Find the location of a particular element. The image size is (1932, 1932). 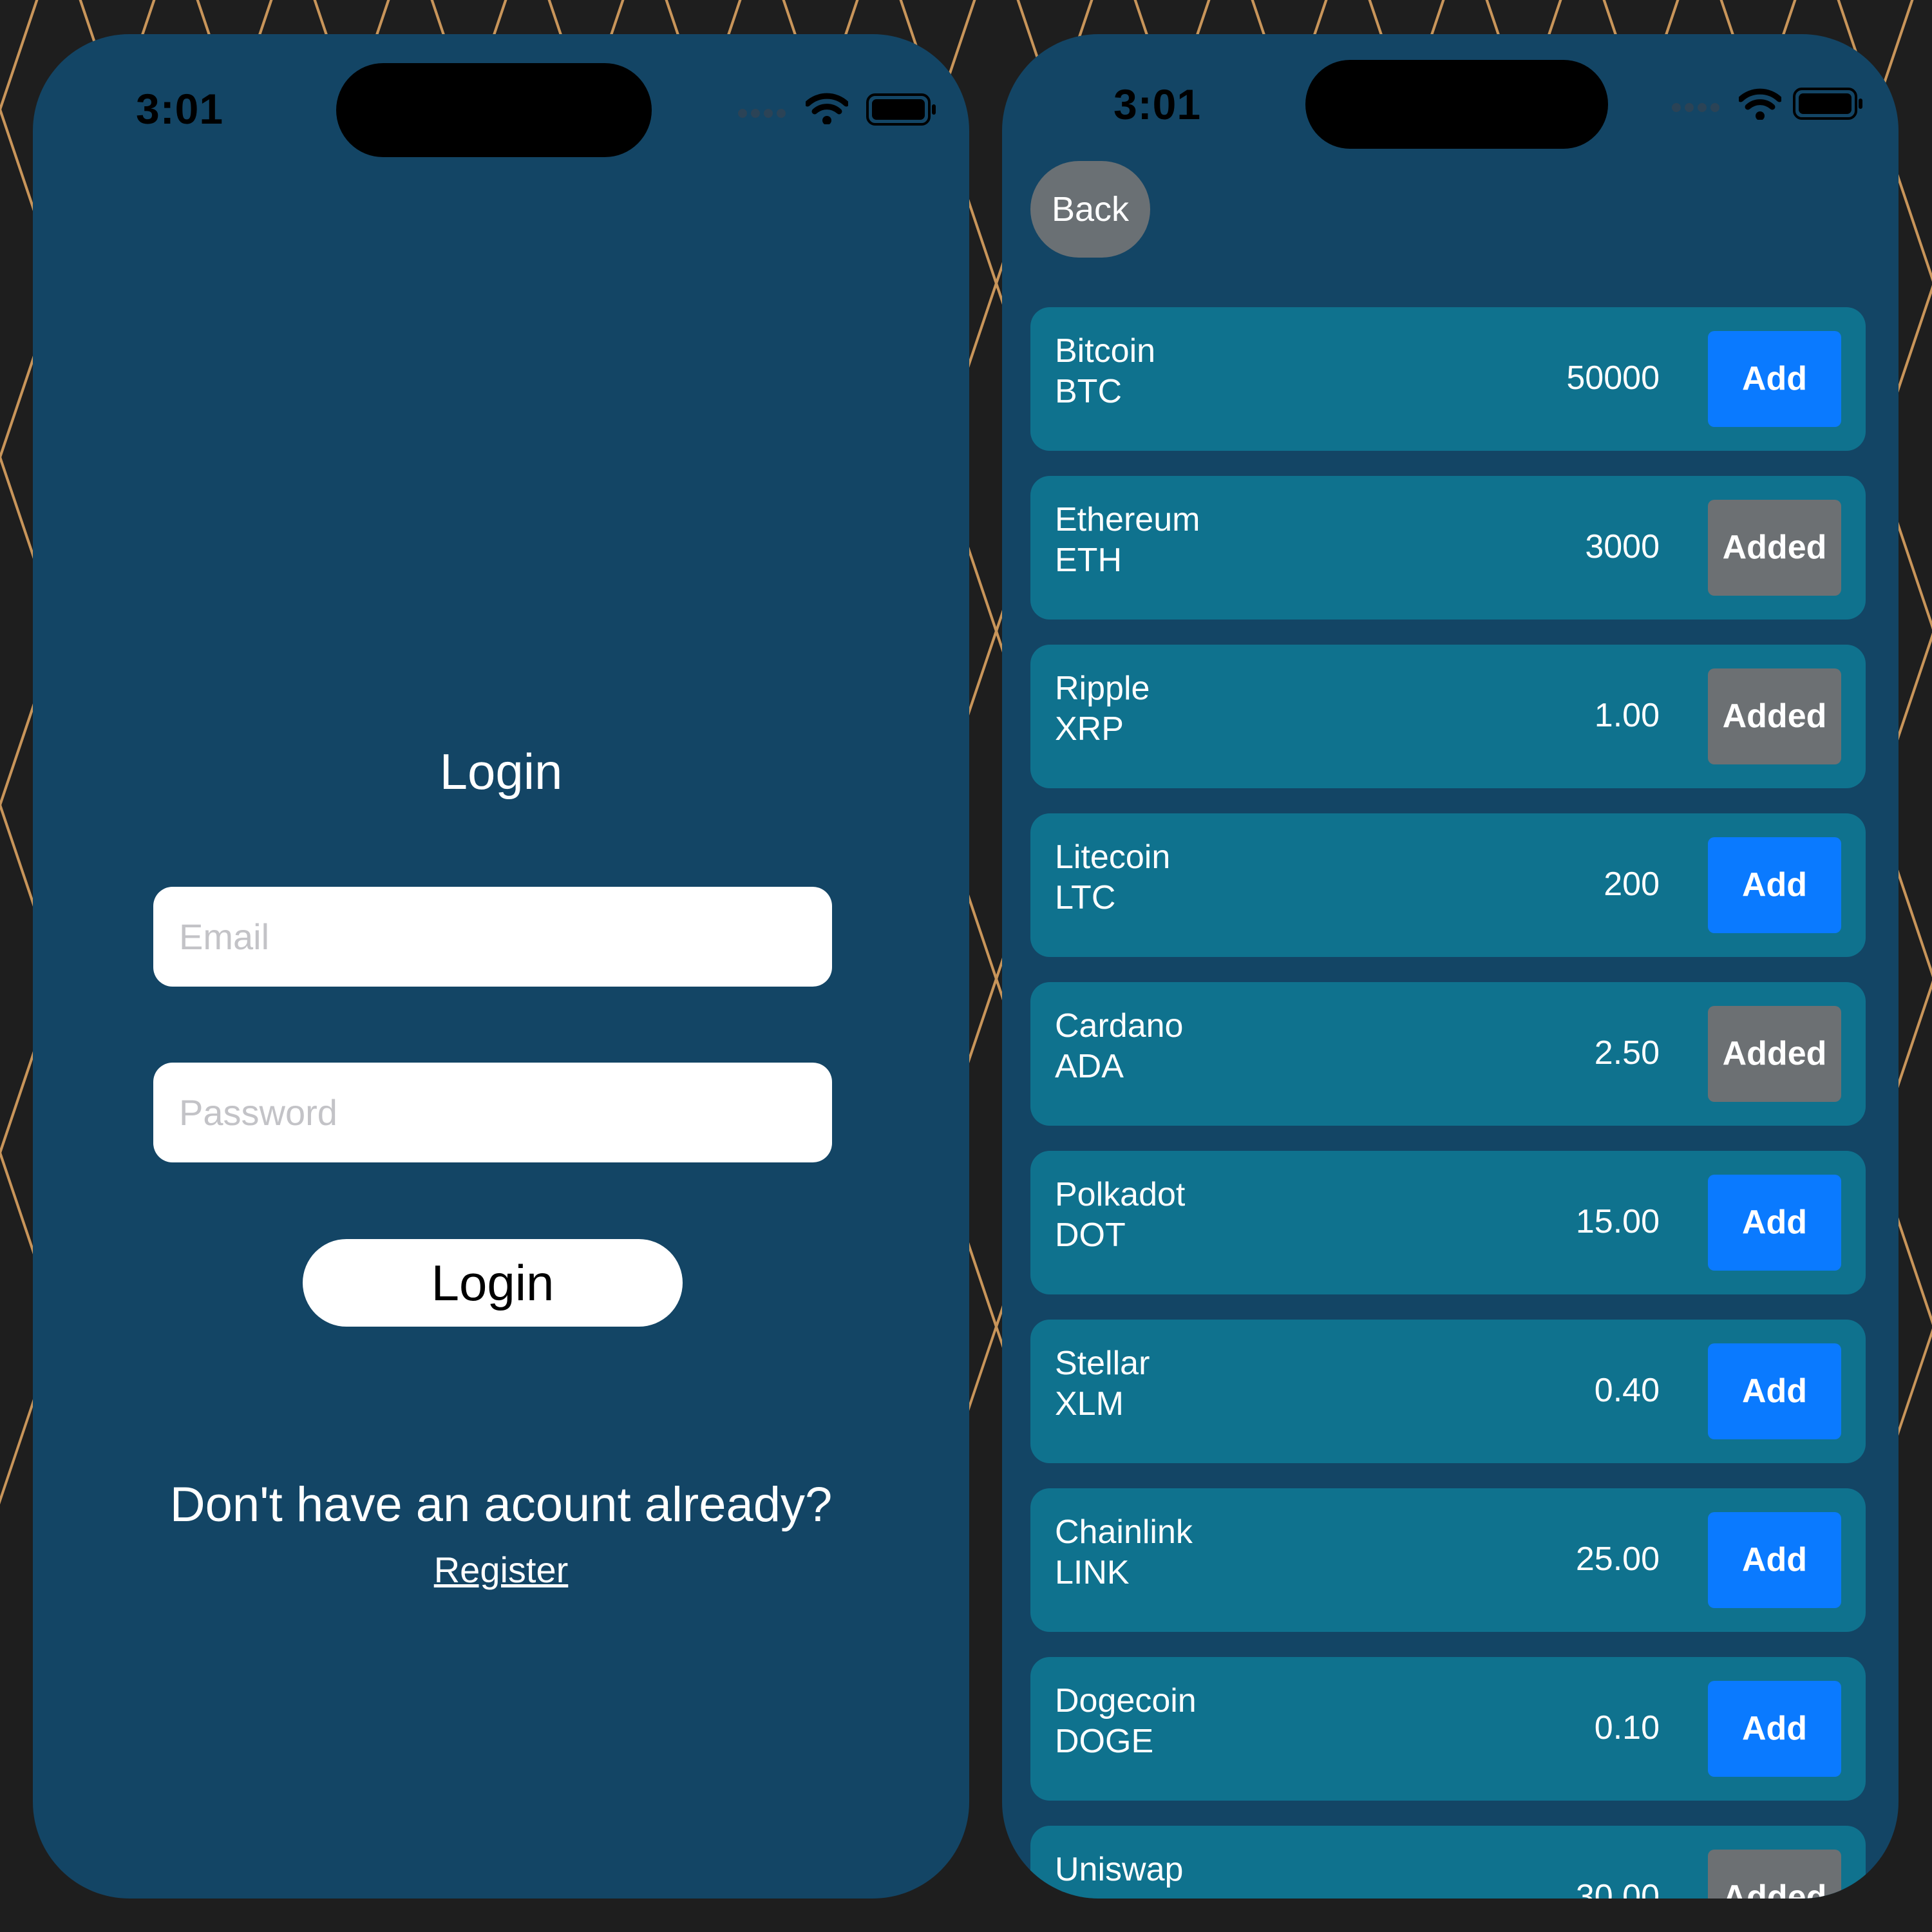

coin-name: Ripple is located at coordinates (1102, 688).